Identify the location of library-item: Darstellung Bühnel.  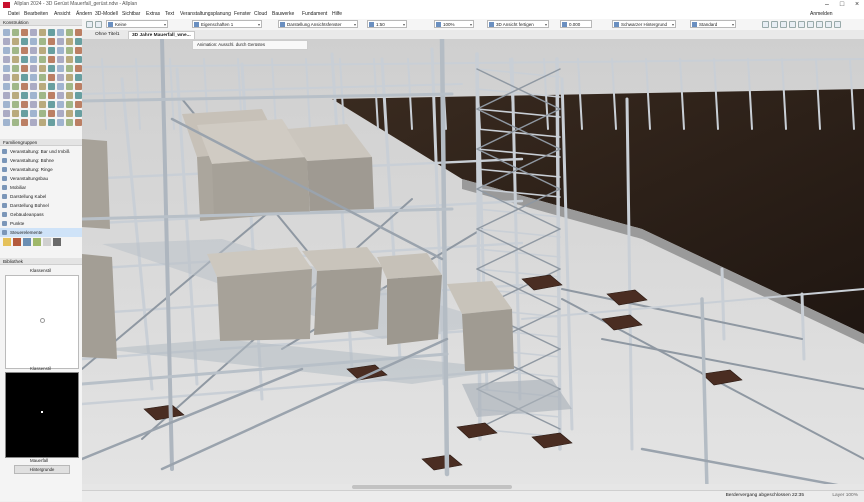
(41, 205).